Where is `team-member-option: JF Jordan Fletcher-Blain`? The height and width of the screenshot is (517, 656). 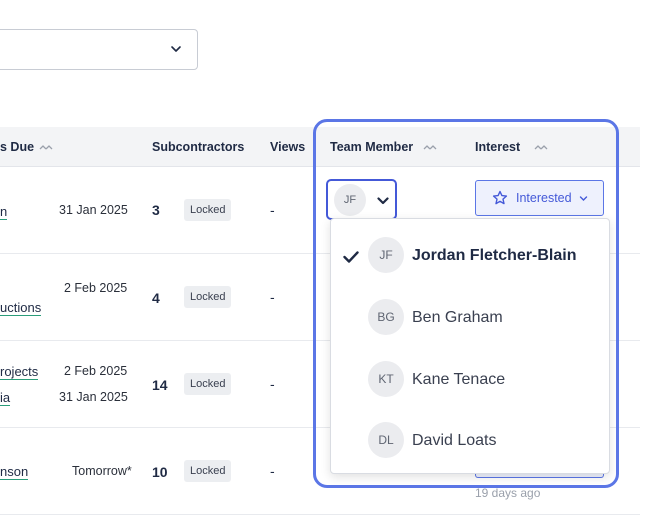
team-member-option: JF Jordan Fletcher-Blain is located at coordinates (470, 255).